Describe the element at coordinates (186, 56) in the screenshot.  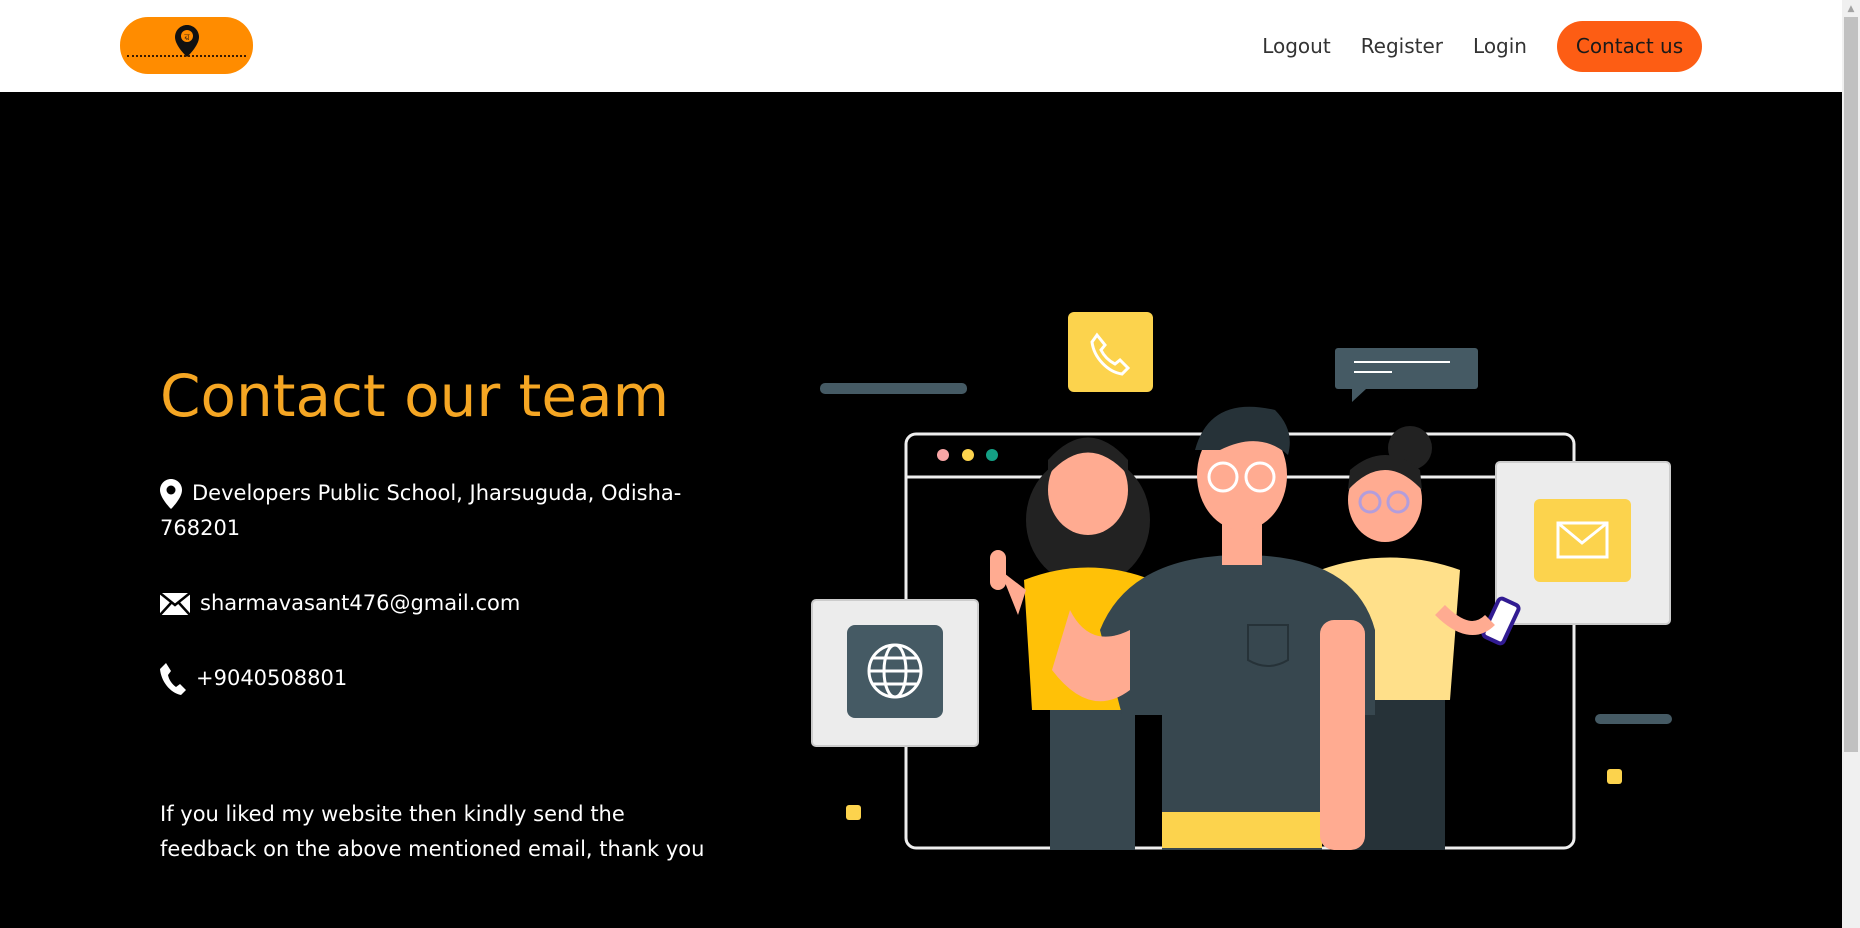
I see `logo-tagline-decoration` at that location.